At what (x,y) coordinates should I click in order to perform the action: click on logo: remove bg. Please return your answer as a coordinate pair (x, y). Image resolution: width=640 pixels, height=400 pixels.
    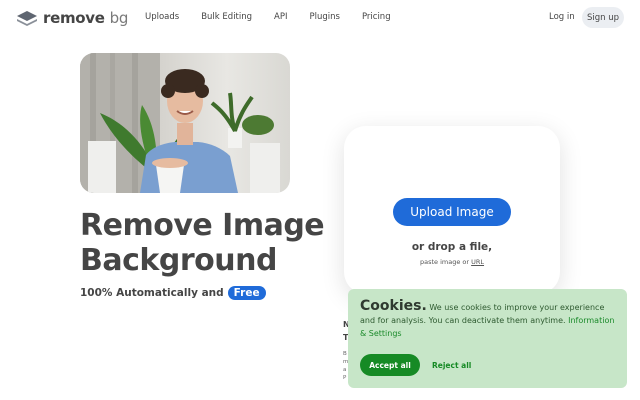
    Looking at the image, I should click on (72, 18).